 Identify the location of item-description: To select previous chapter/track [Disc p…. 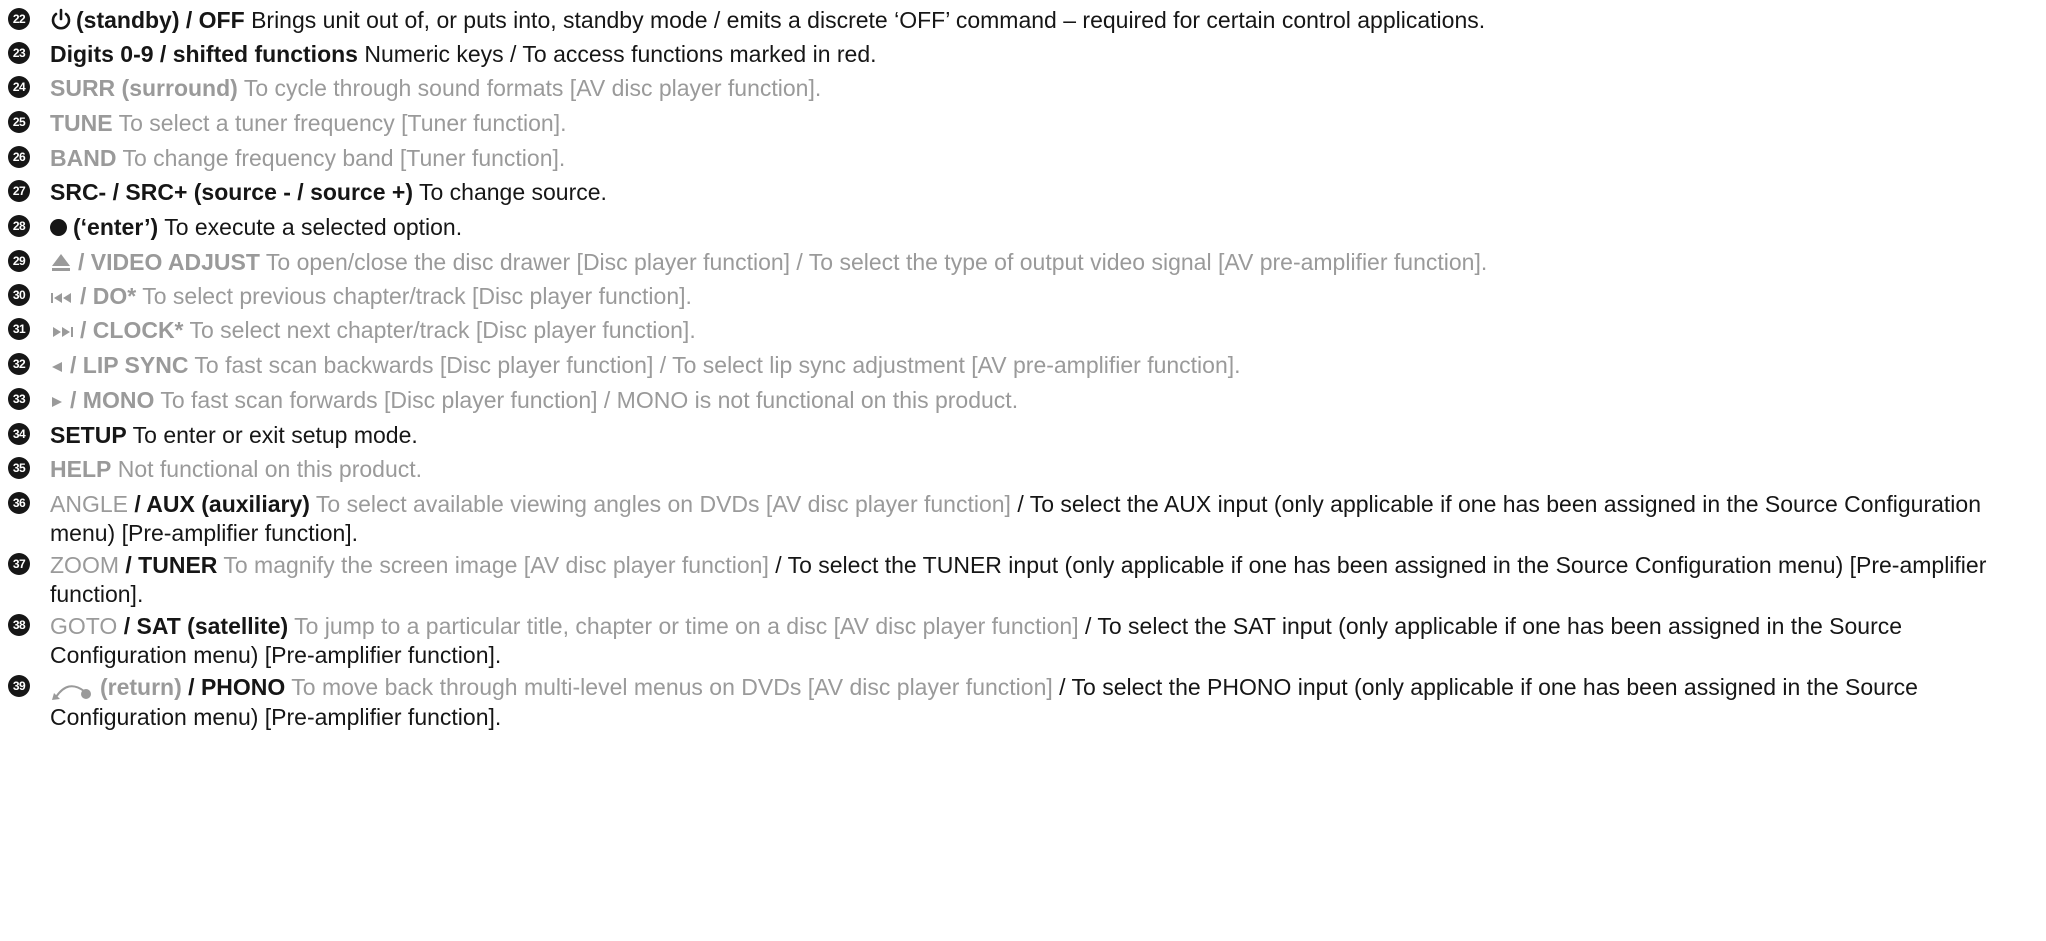
(417, 296).